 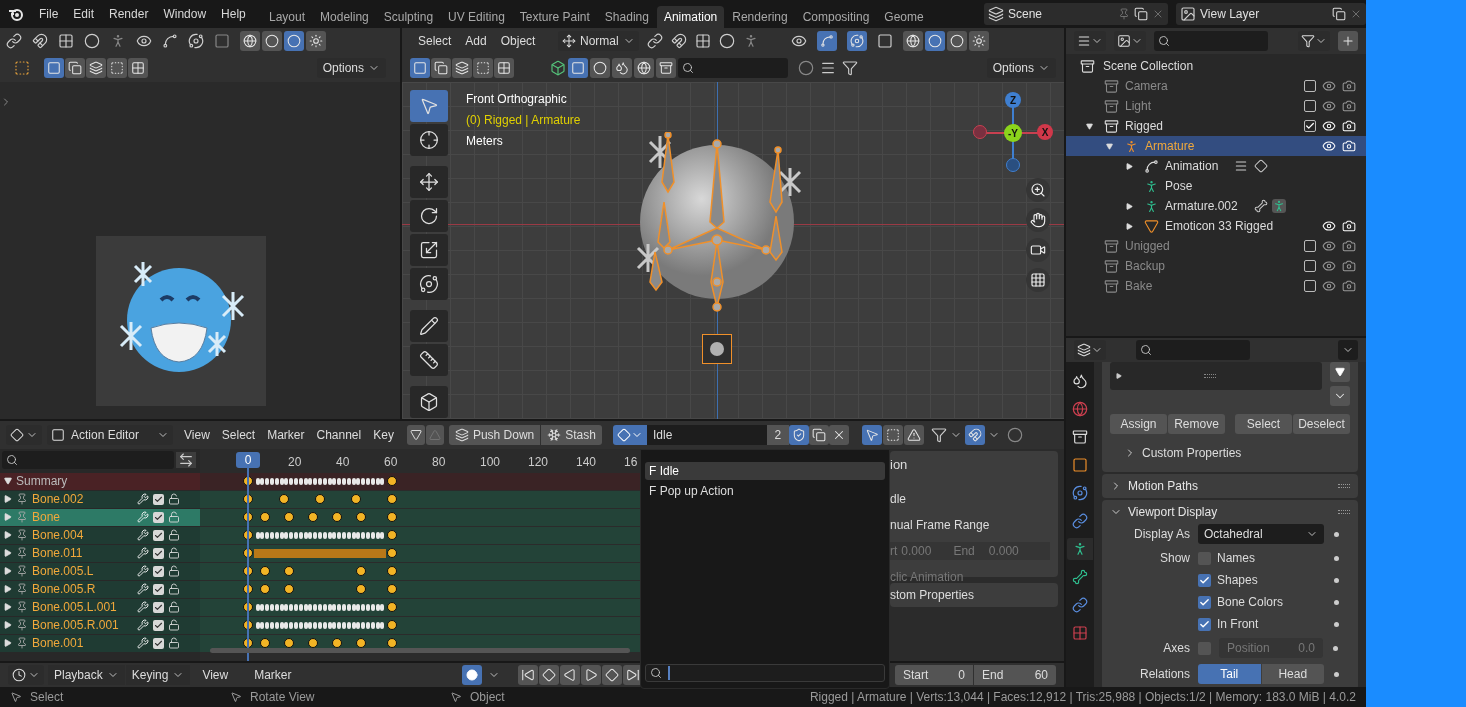 I want to click on outliner-item-name: Animation, so click(x=1192, y=166).